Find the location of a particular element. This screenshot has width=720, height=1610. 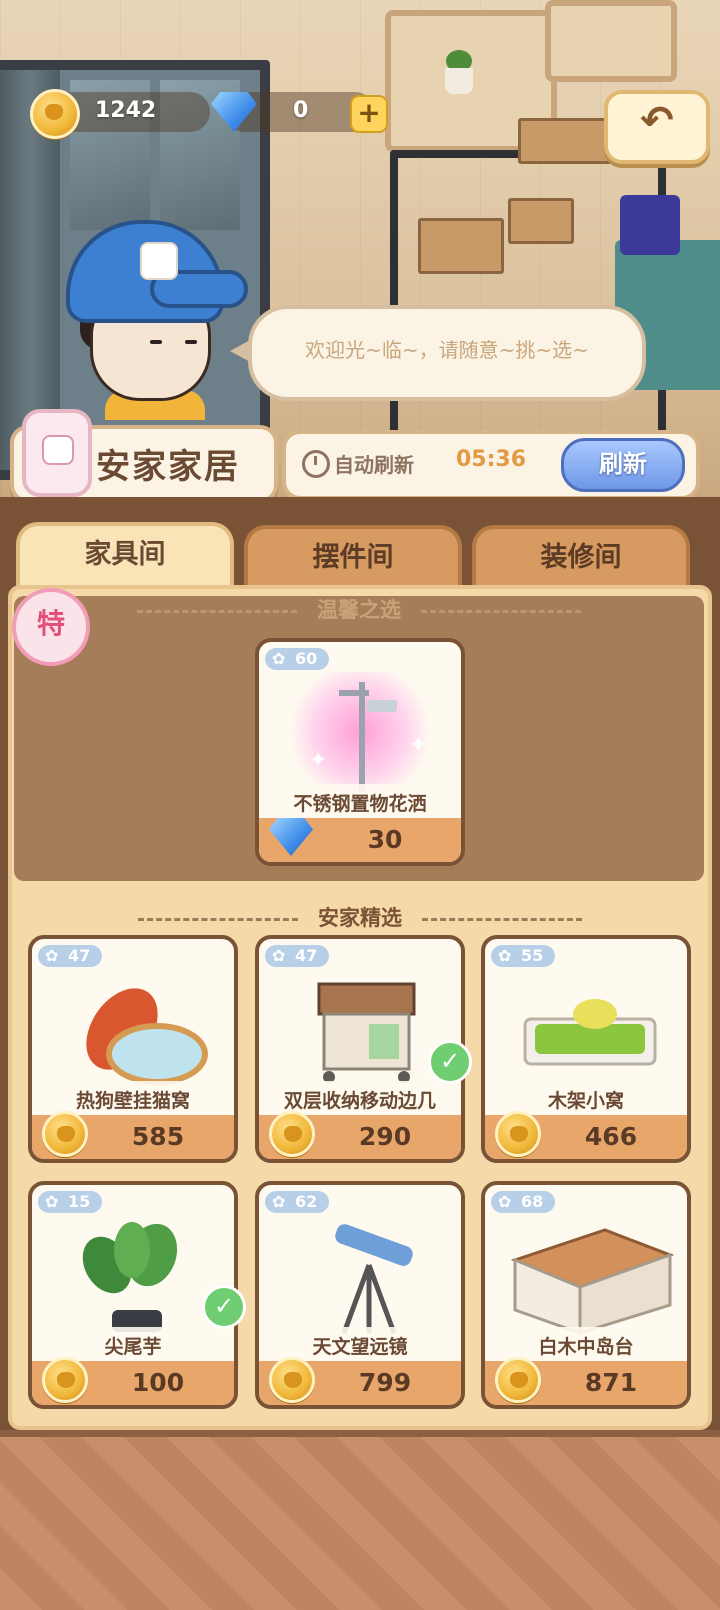

price-bar: 799 is located at coordinates (360, 1381).